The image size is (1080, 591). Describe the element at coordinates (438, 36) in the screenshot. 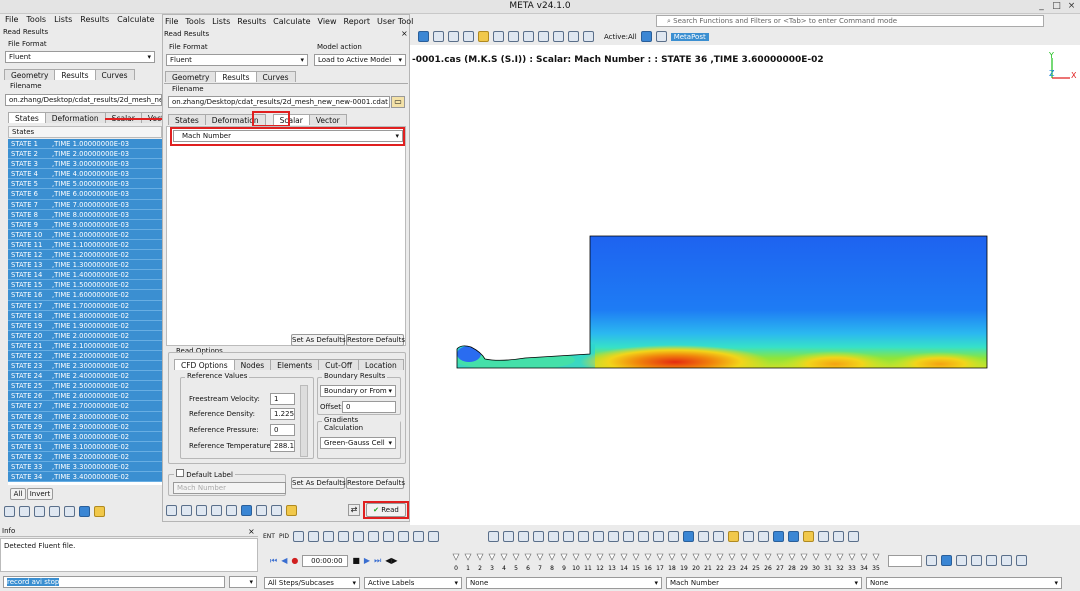

I see `grid-icon` at that location.